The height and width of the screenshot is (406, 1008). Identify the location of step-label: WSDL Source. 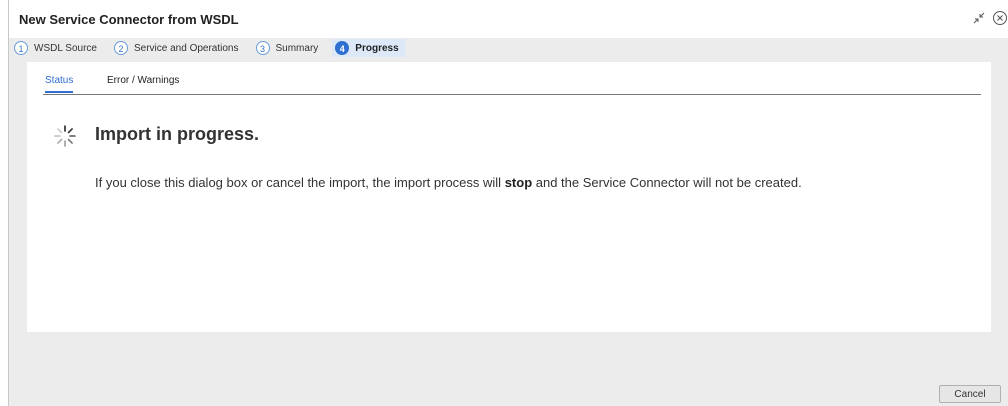
(65, 48).